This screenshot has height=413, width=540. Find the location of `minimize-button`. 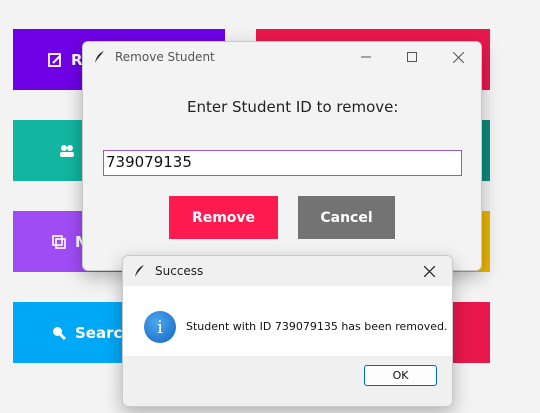

minimize-button is located at coordinates (366, 57).